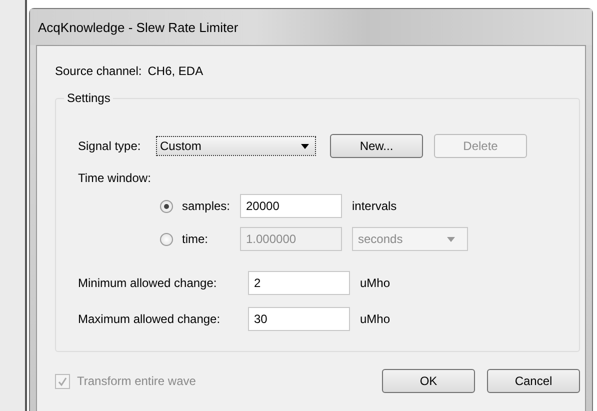 The height and width of the screenshot is (411, 597). I want to click on unit-label: intervals, so click(374, 206).